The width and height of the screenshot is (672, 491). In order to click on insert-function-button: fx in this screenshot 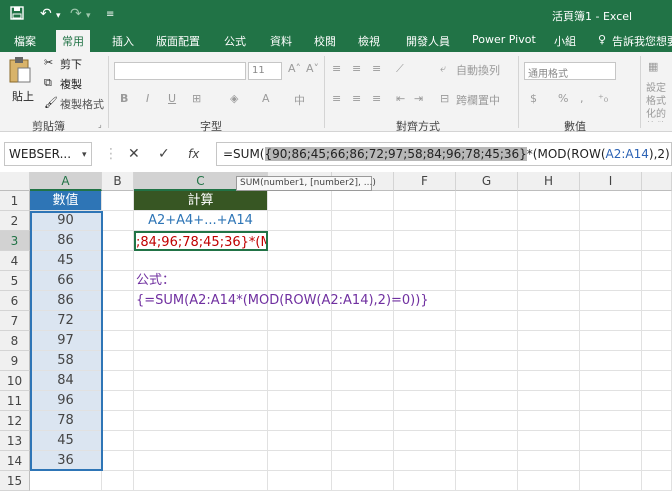, I will do `click(193, 154)`.